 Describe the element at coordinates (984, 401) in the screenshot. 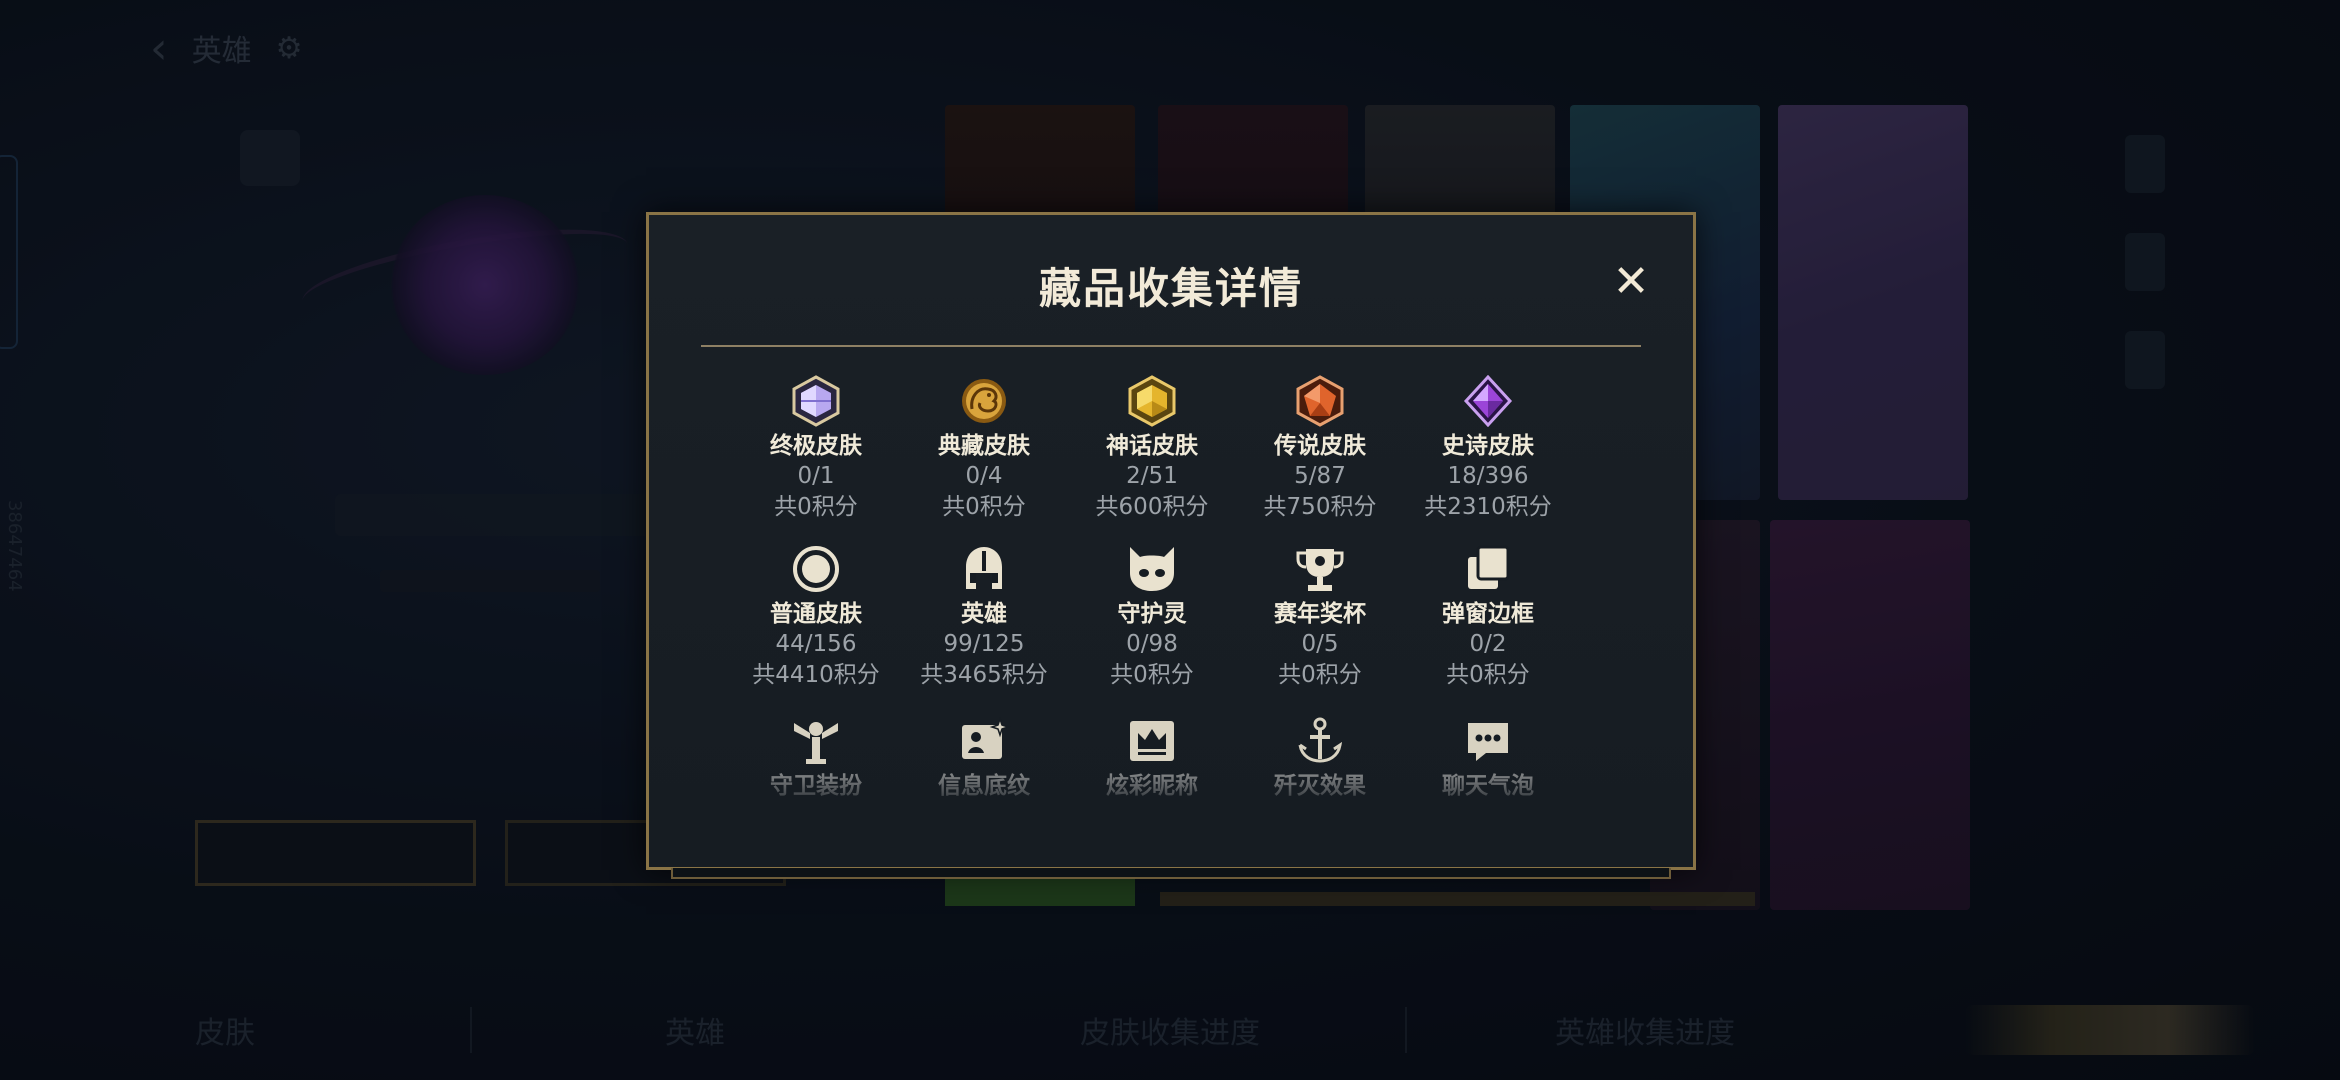

I see `collection-dragon-icon` at that location.